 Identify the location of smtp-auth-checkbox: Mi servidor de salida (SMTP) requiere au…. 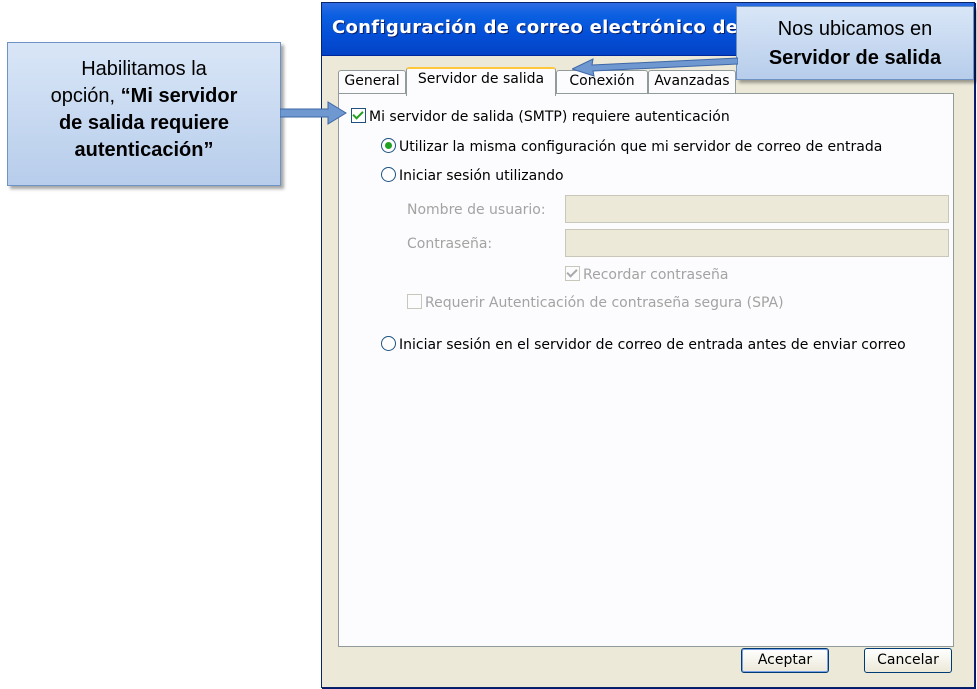
(540, 116).